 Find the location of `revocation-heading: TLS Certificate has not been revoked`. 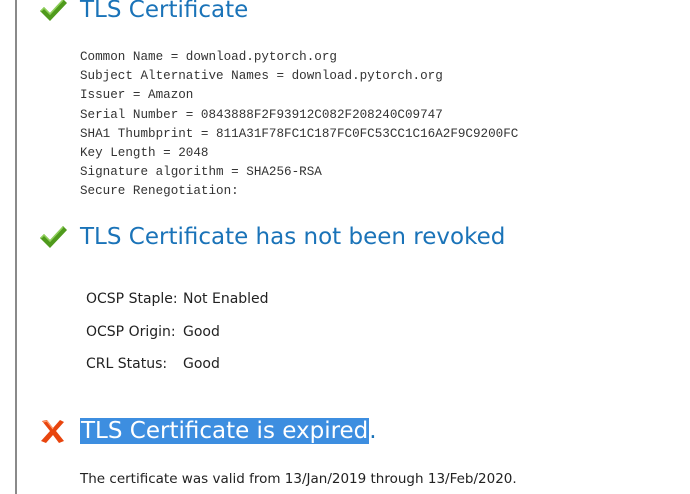

revocation-heading: TLS Certificate has not been revoked is located at coordinates (293, 237).